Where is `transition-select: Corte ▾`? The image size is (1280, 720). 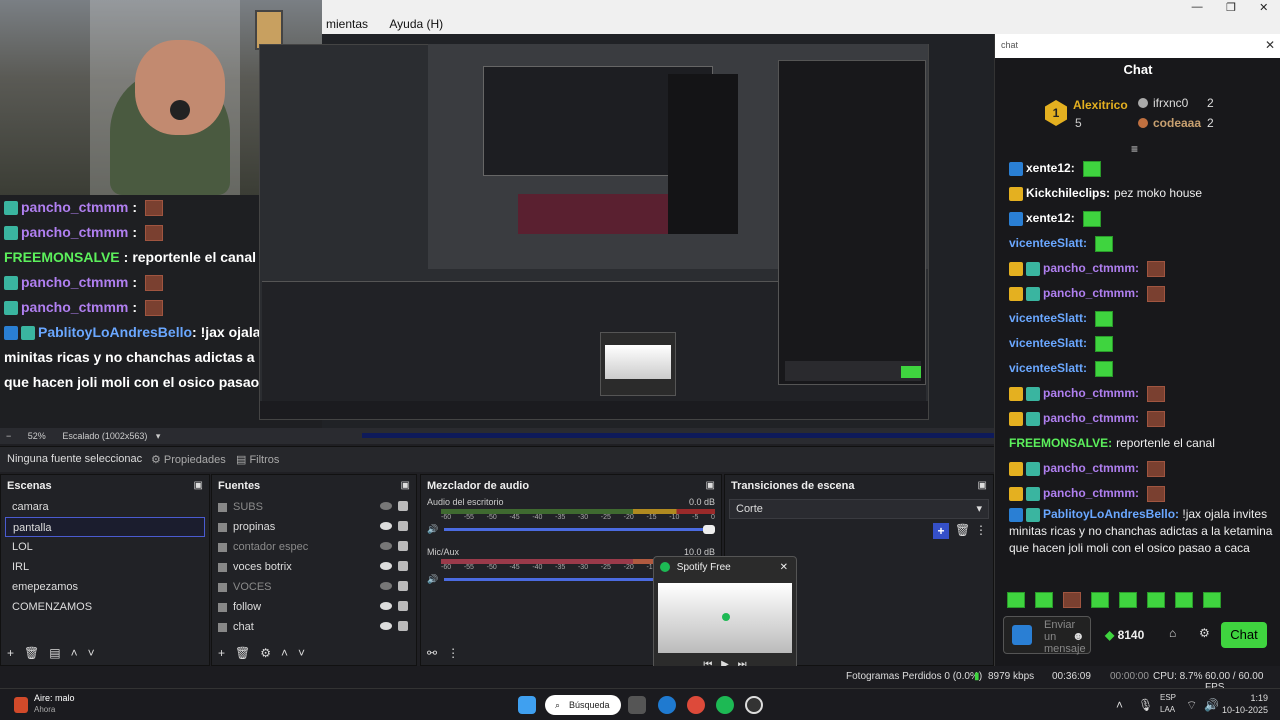 transition-select: Corte ▾ is located at coordinates (859, 509).